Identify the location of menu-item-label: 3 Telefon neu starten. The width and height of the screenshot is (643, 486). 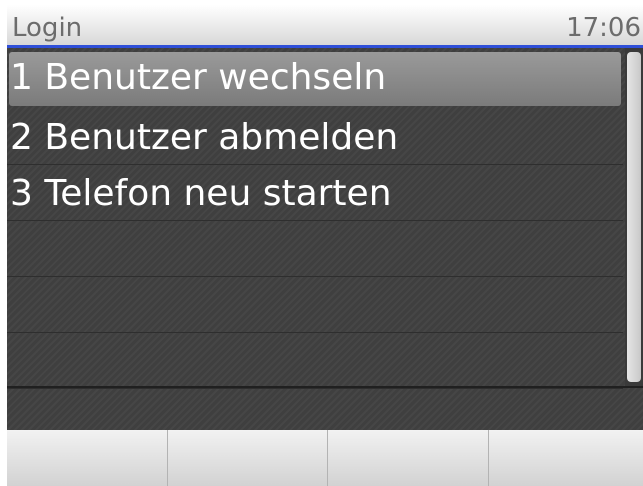
(201, 193).